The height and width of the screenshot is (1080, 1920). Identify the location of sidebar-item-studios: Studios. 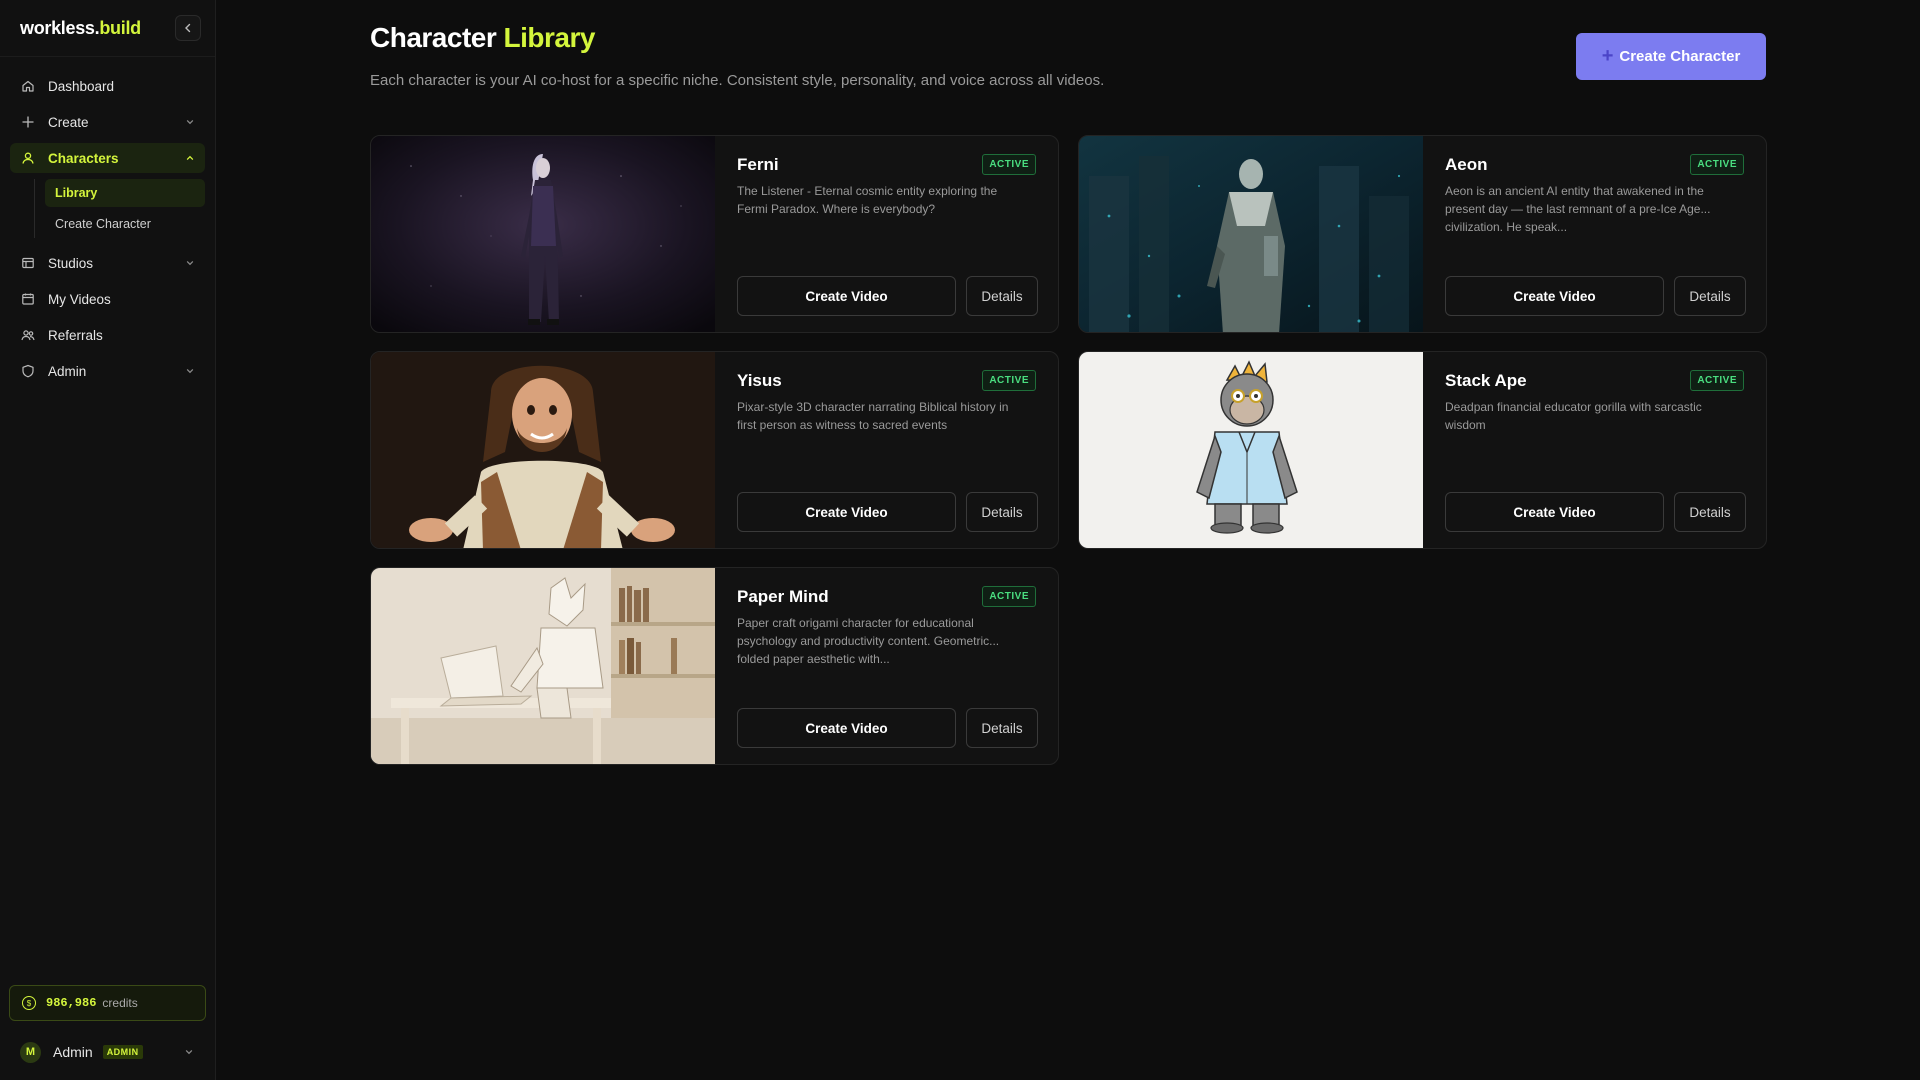
(107, 263).